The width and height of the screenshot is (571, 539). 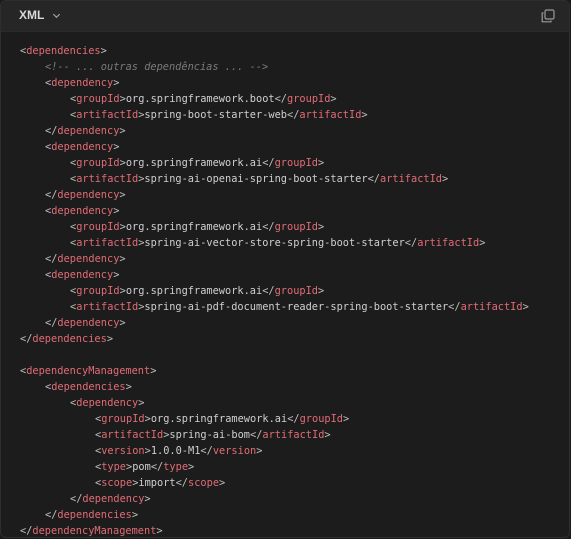 I want to click on code-tag-name: type, so click(x=176, y=467).